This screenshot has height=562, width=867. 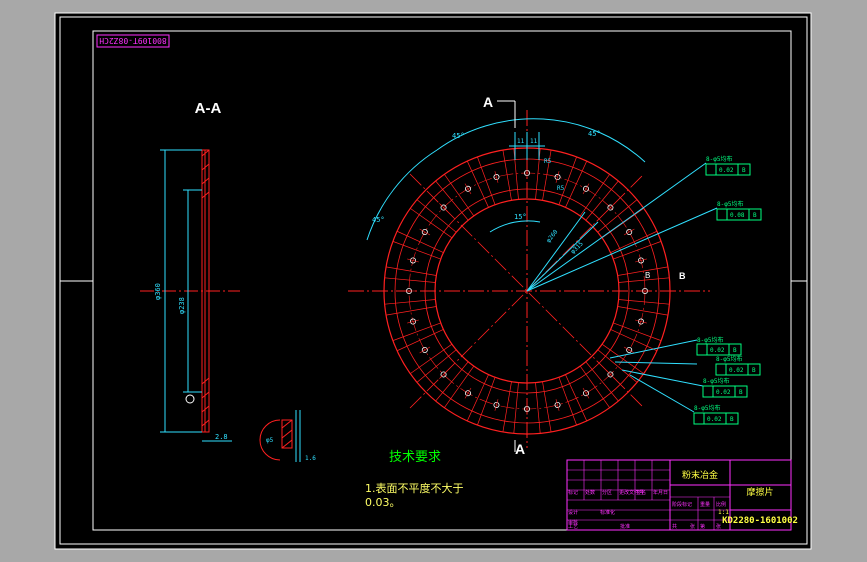 What do you see at coordinates (710, 340) in the screenshot?
I see `callout-3-label: 8-φ5均布` at bounding box center [710, 340].